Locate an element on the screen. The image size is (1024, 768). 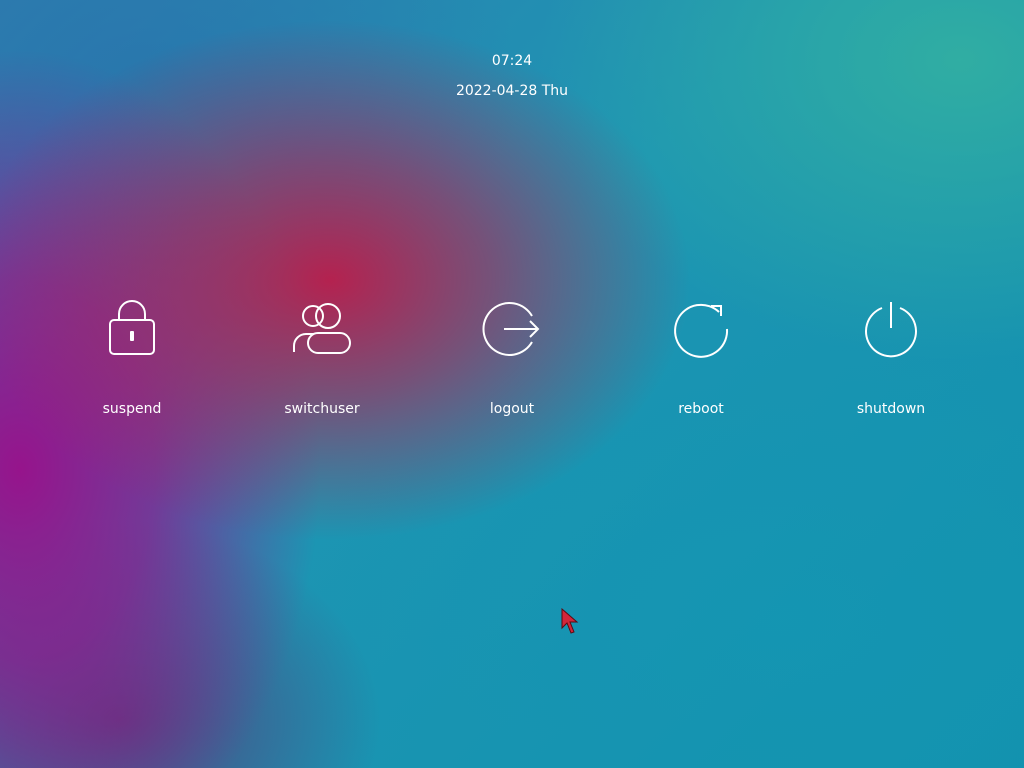
logout-button: logout is located at coordinates (512, 361).